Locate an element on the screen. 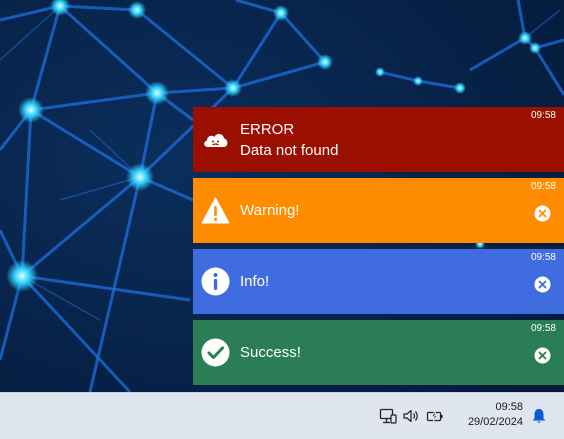  taskbar: 09:58 29/02/2024 is located at coordinates (282, 415).